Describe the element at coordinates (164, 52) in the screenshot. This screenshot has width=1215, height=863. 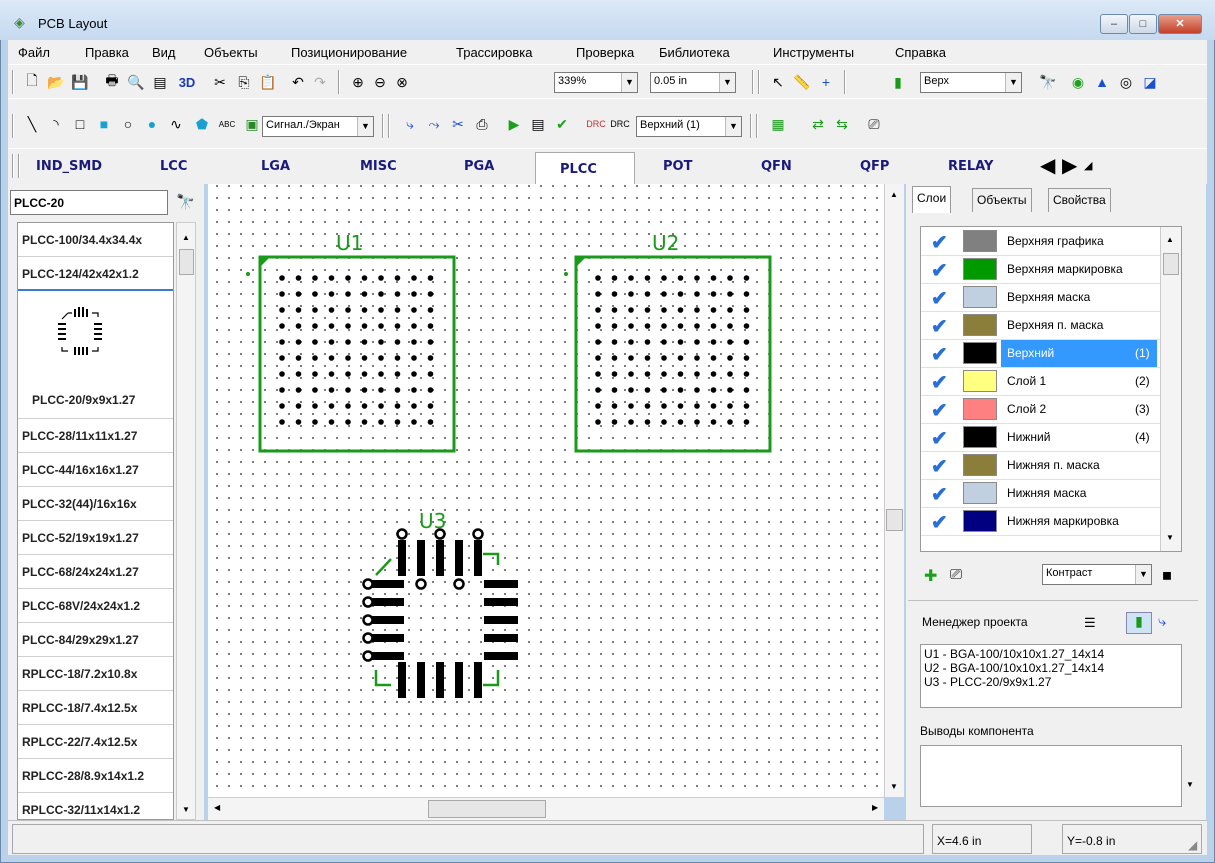
I see `menu-view: Вид` at that location.